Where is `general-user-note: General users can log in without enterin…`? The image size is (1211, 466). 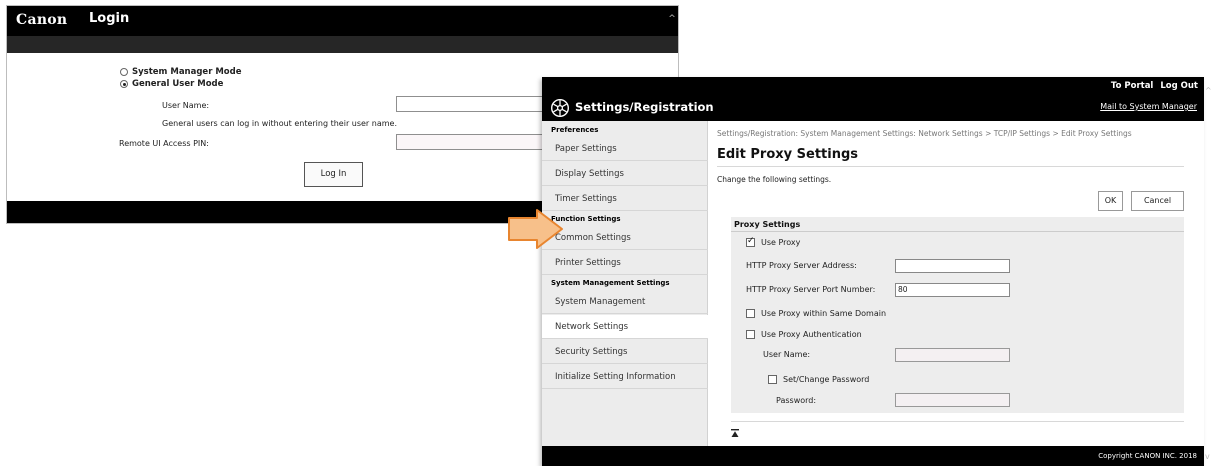 general-user-note: General users can log in without enterin… is located at coordinates (279, 123).